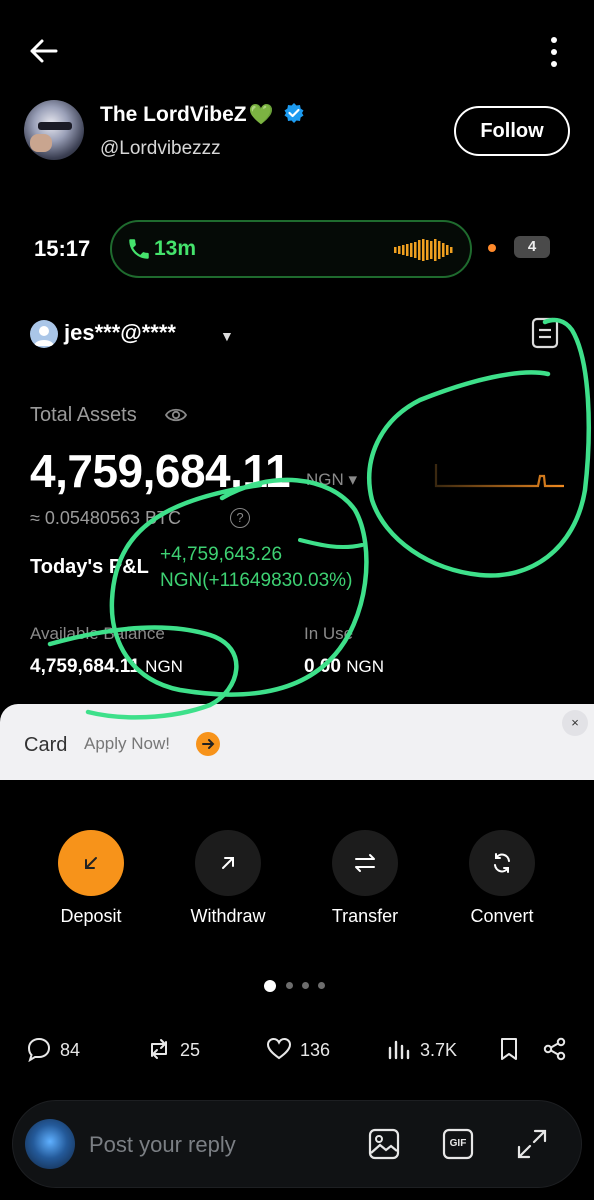 The image size is (594, 1200). I want to click on available-balance-value: 4,759,684.11 NGN, so click(106, 667).